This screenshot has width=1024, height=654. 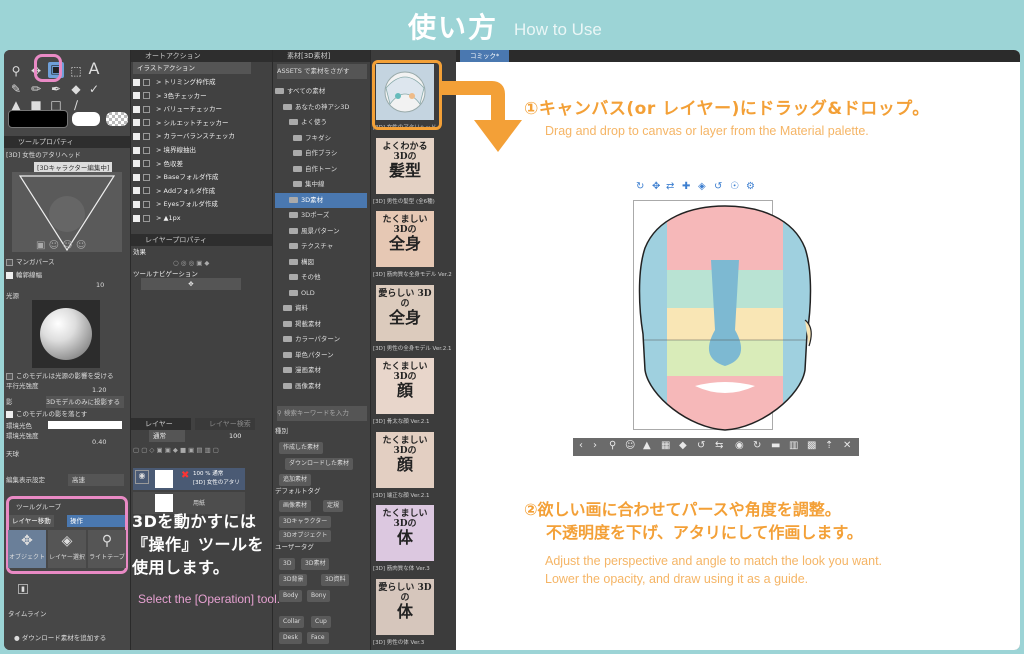 What do you see at coordinates (321, 277) in the screenshot?
I see `tree-item: その他` at bounding box center [321, 277].